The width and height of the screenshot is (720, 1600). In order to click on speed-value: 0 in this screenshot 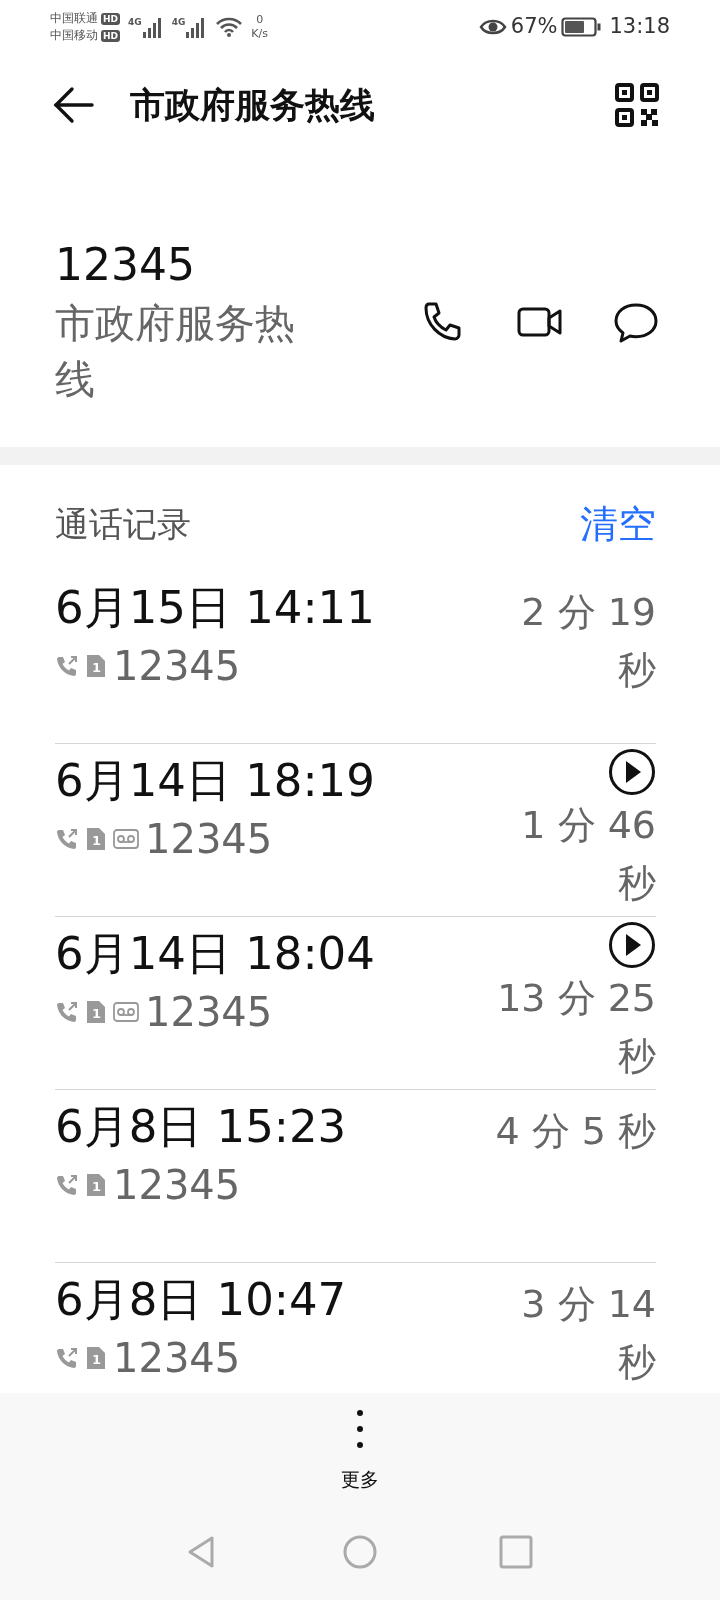, I will do `click(260, 20)`.